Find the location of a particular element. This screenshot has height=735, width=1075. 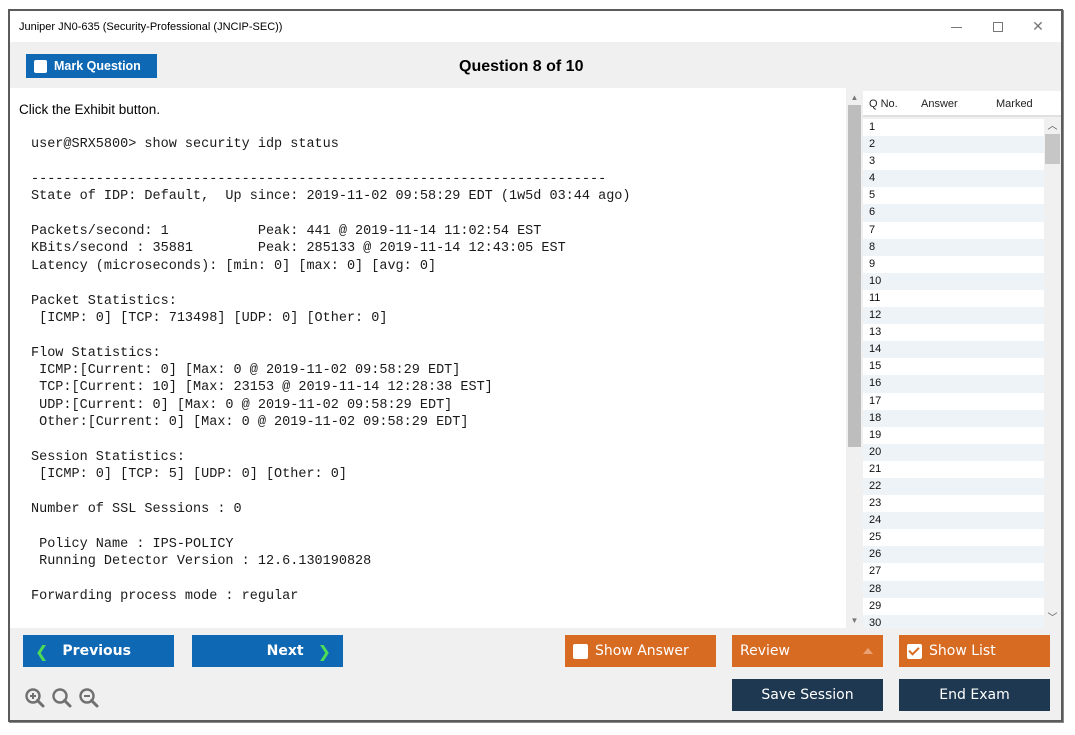

previous-label: Previous is located at coordinates (96, 651).